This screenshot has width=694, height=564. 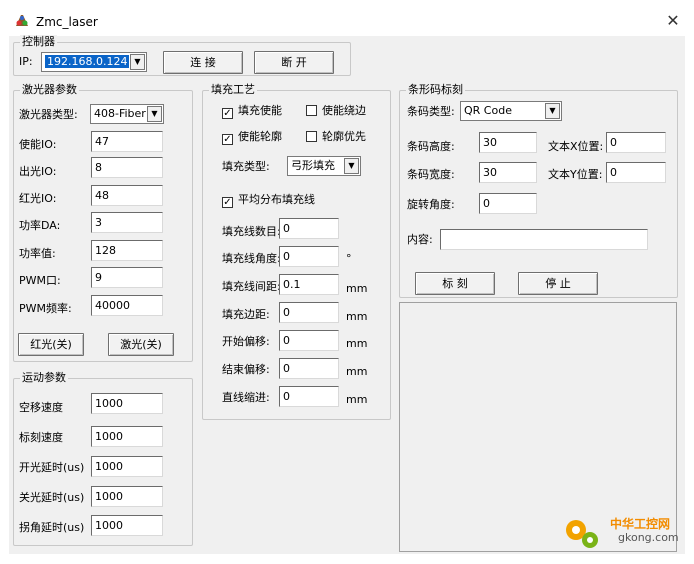 What do you see at coordinates (648, 537) in the screenshot?
I see `watermark-line2: gkong.com` at bounding box center [648, 537].